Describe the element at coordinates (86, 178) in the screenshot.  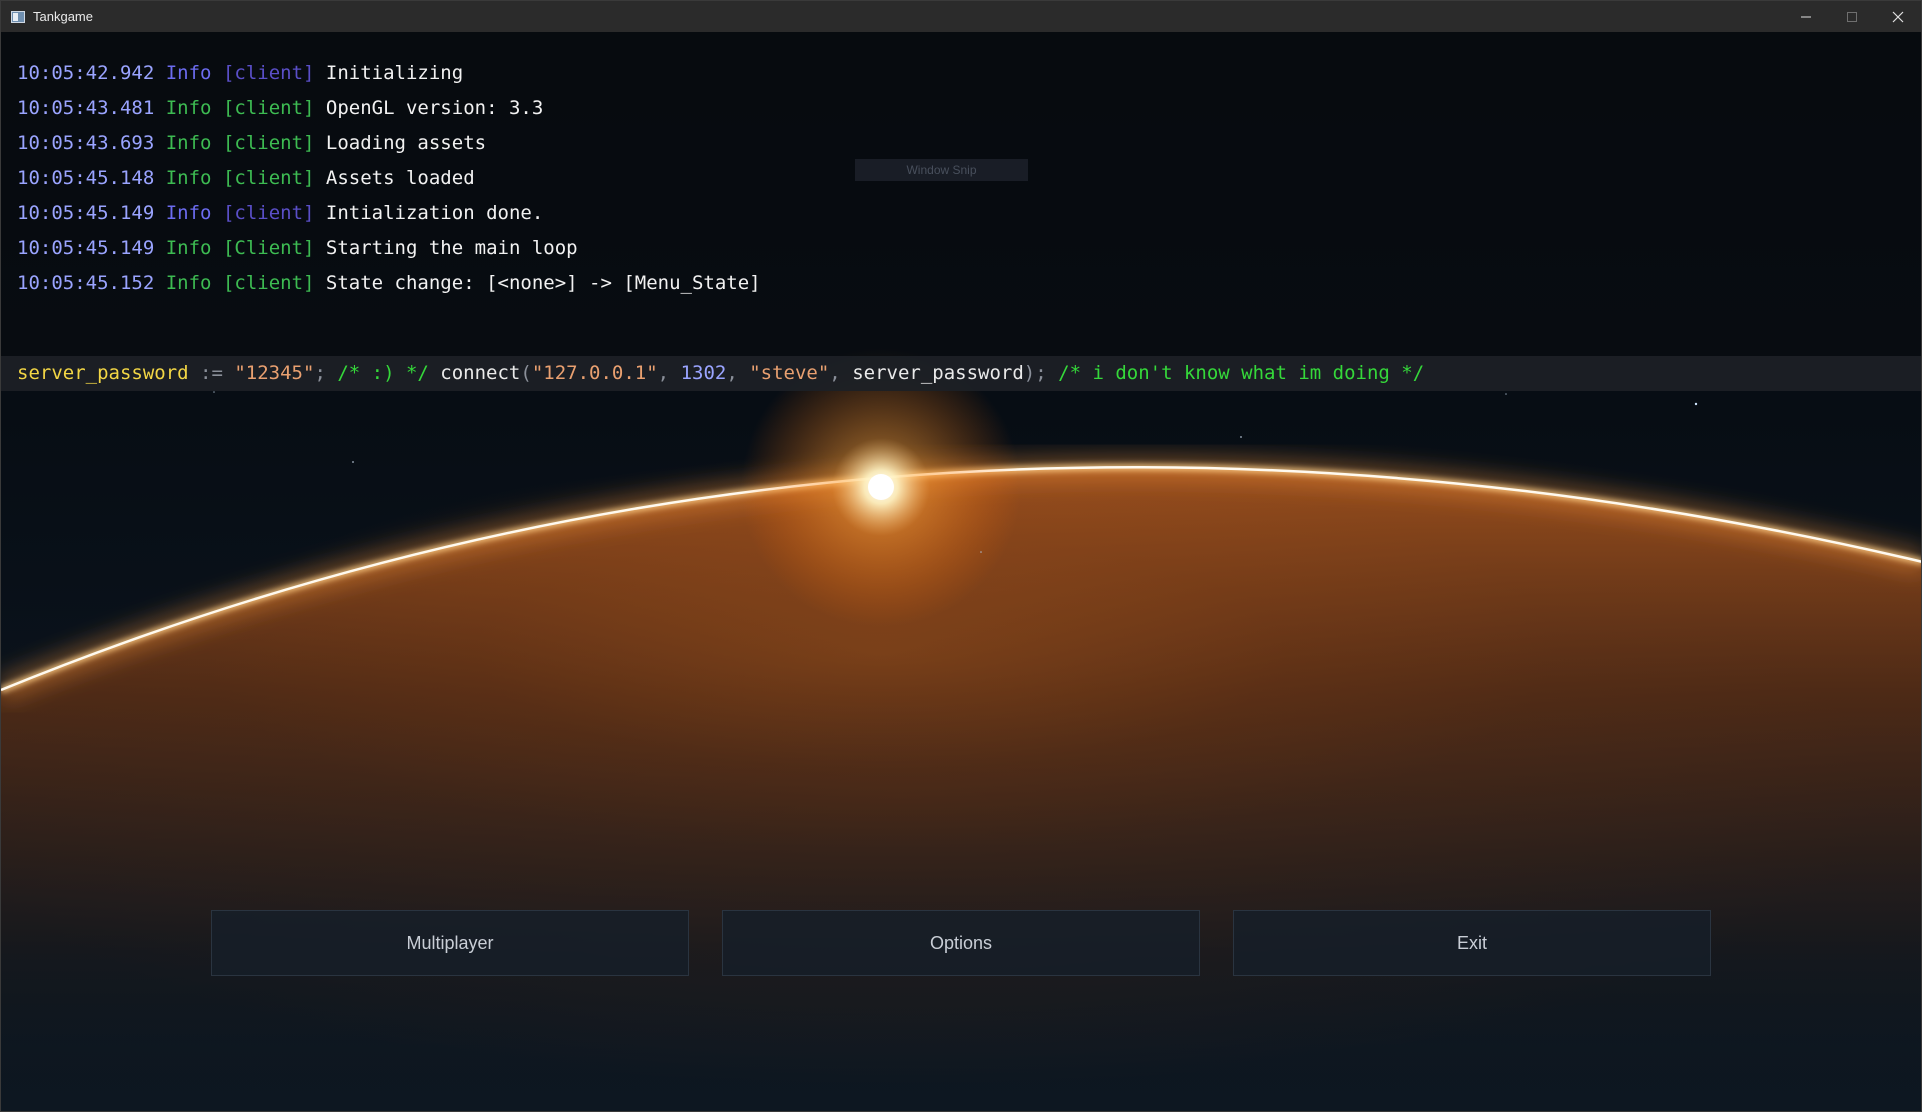
I see `log-timestamp: 10:05:45.148` at that location.